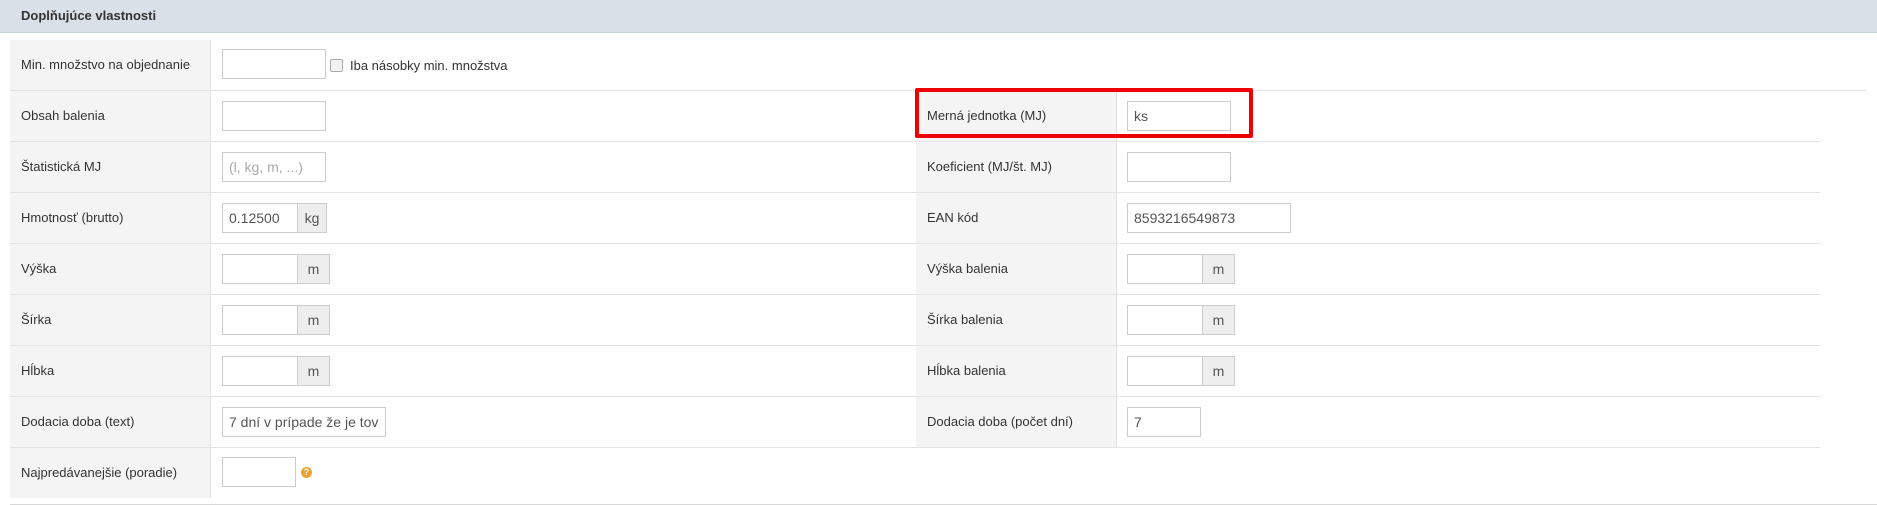 This screenshot has width=1877, height=505. What do you see at coordinates (110, 116) in the screenshot?
I see `label-cell: Obsah balenia` at bounding box center [110, 116].